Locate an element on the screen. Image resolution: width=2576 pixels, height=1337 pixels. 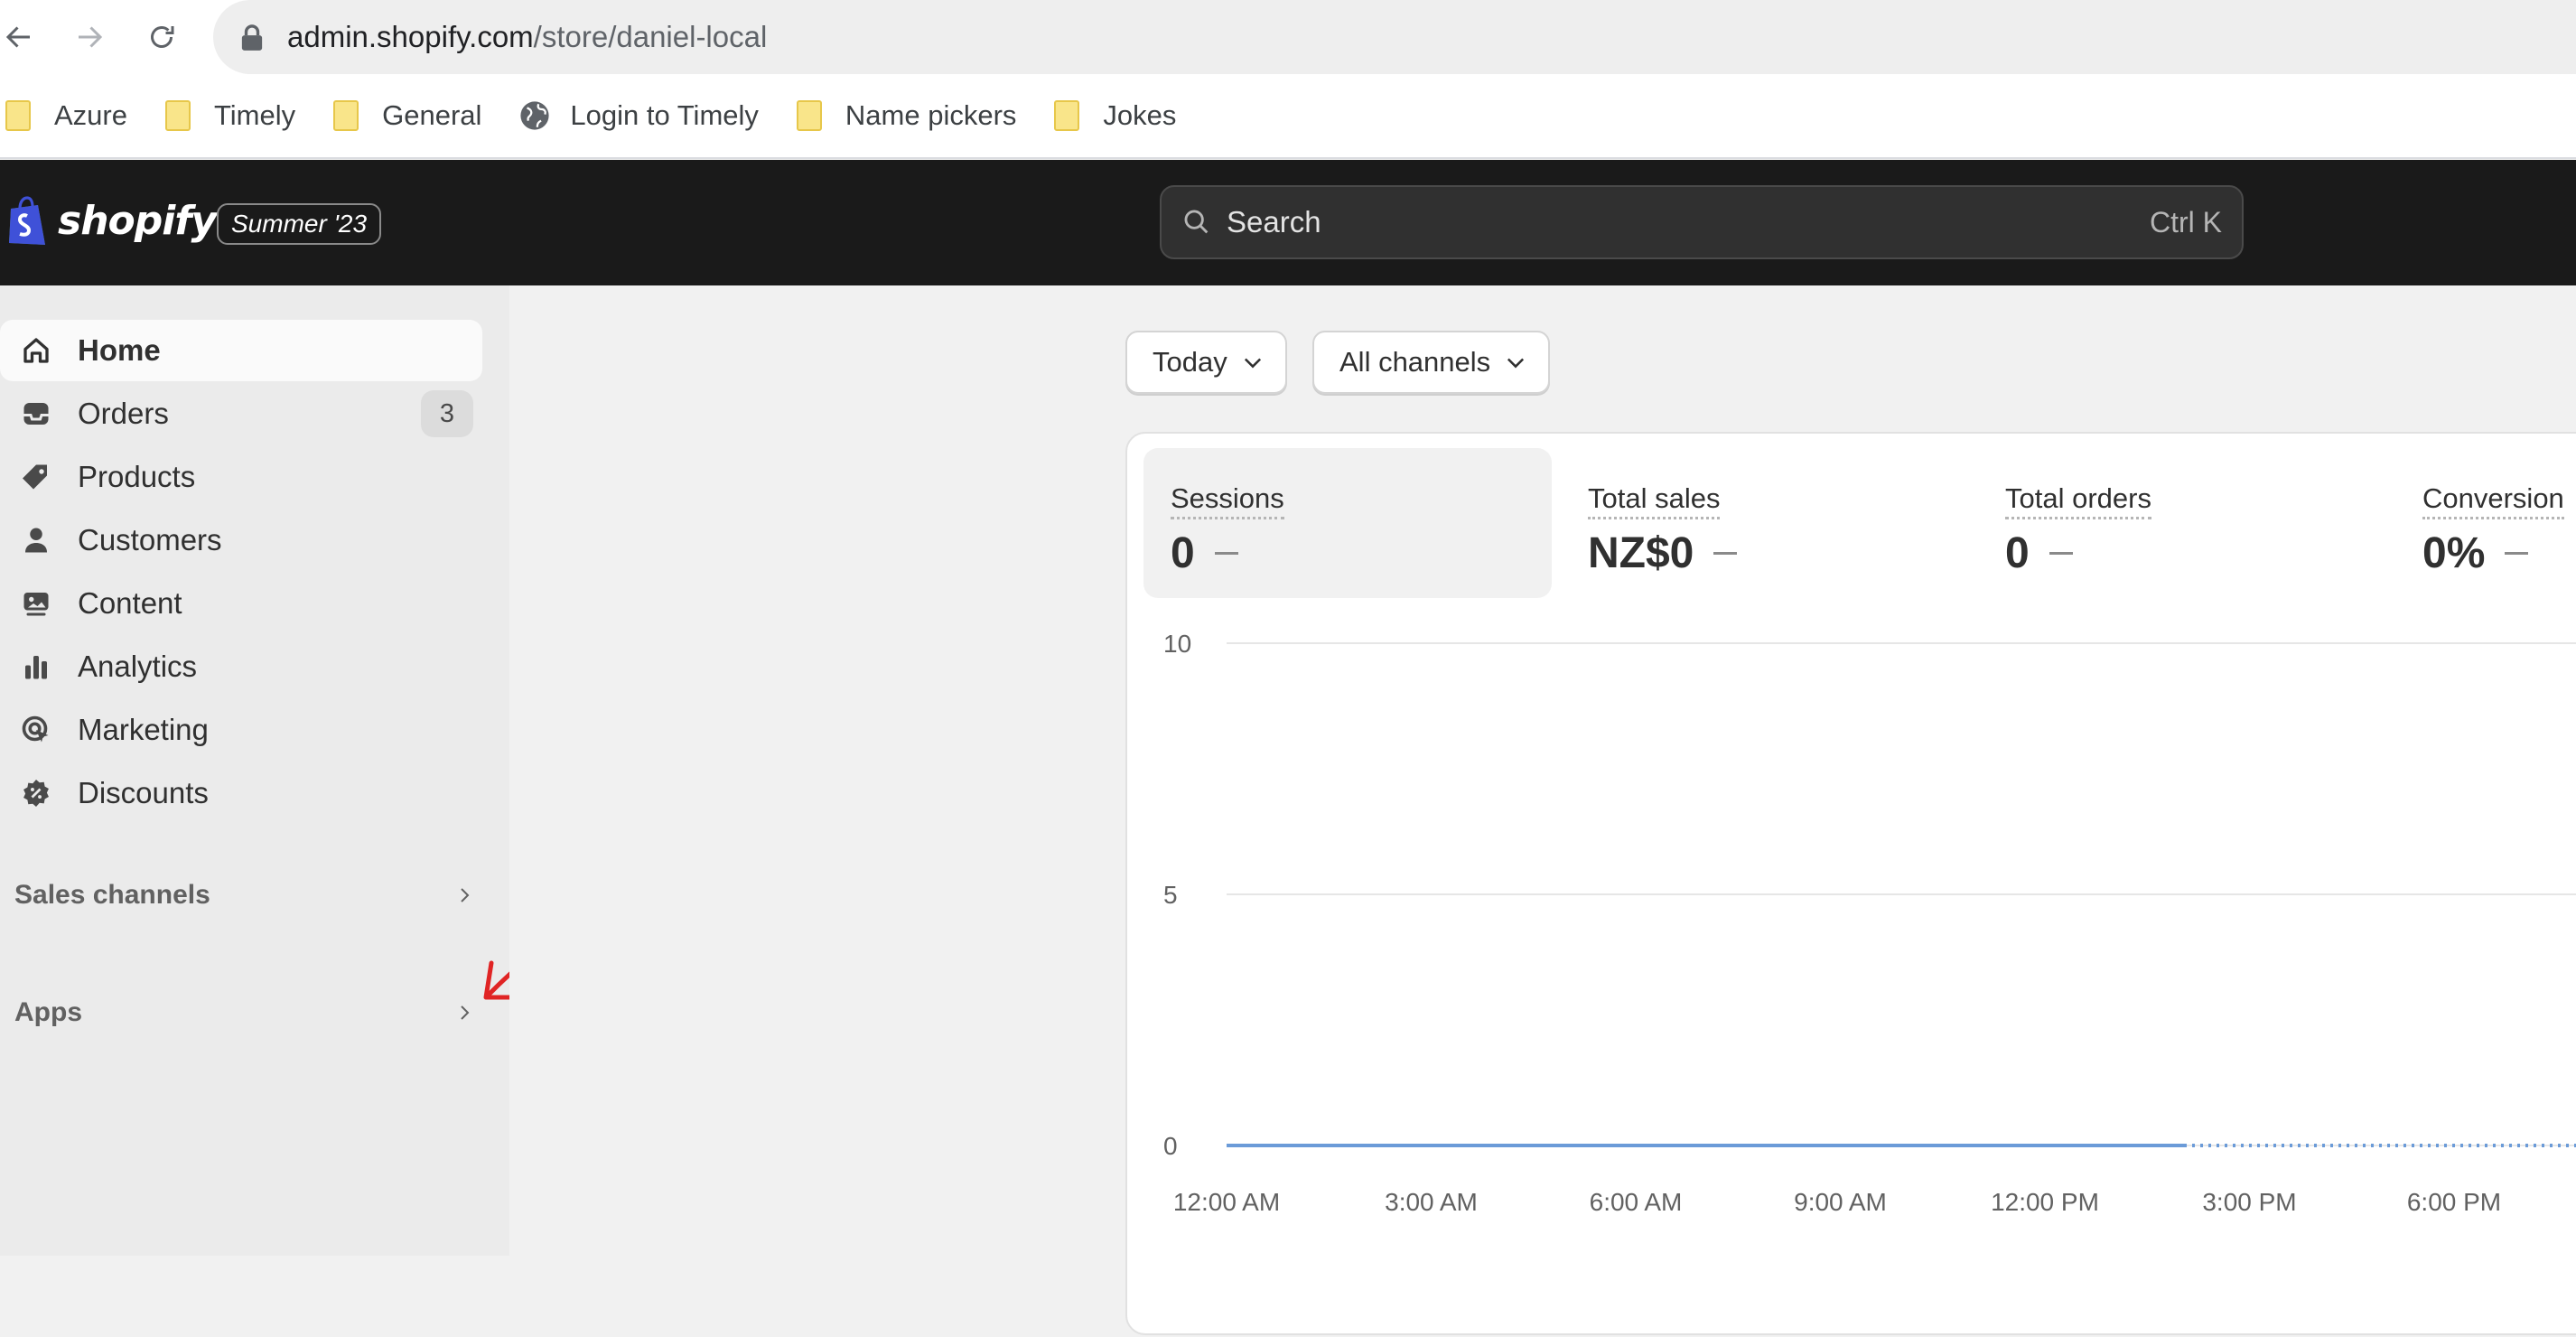
reload-icon is located at coordinates (162, 37).